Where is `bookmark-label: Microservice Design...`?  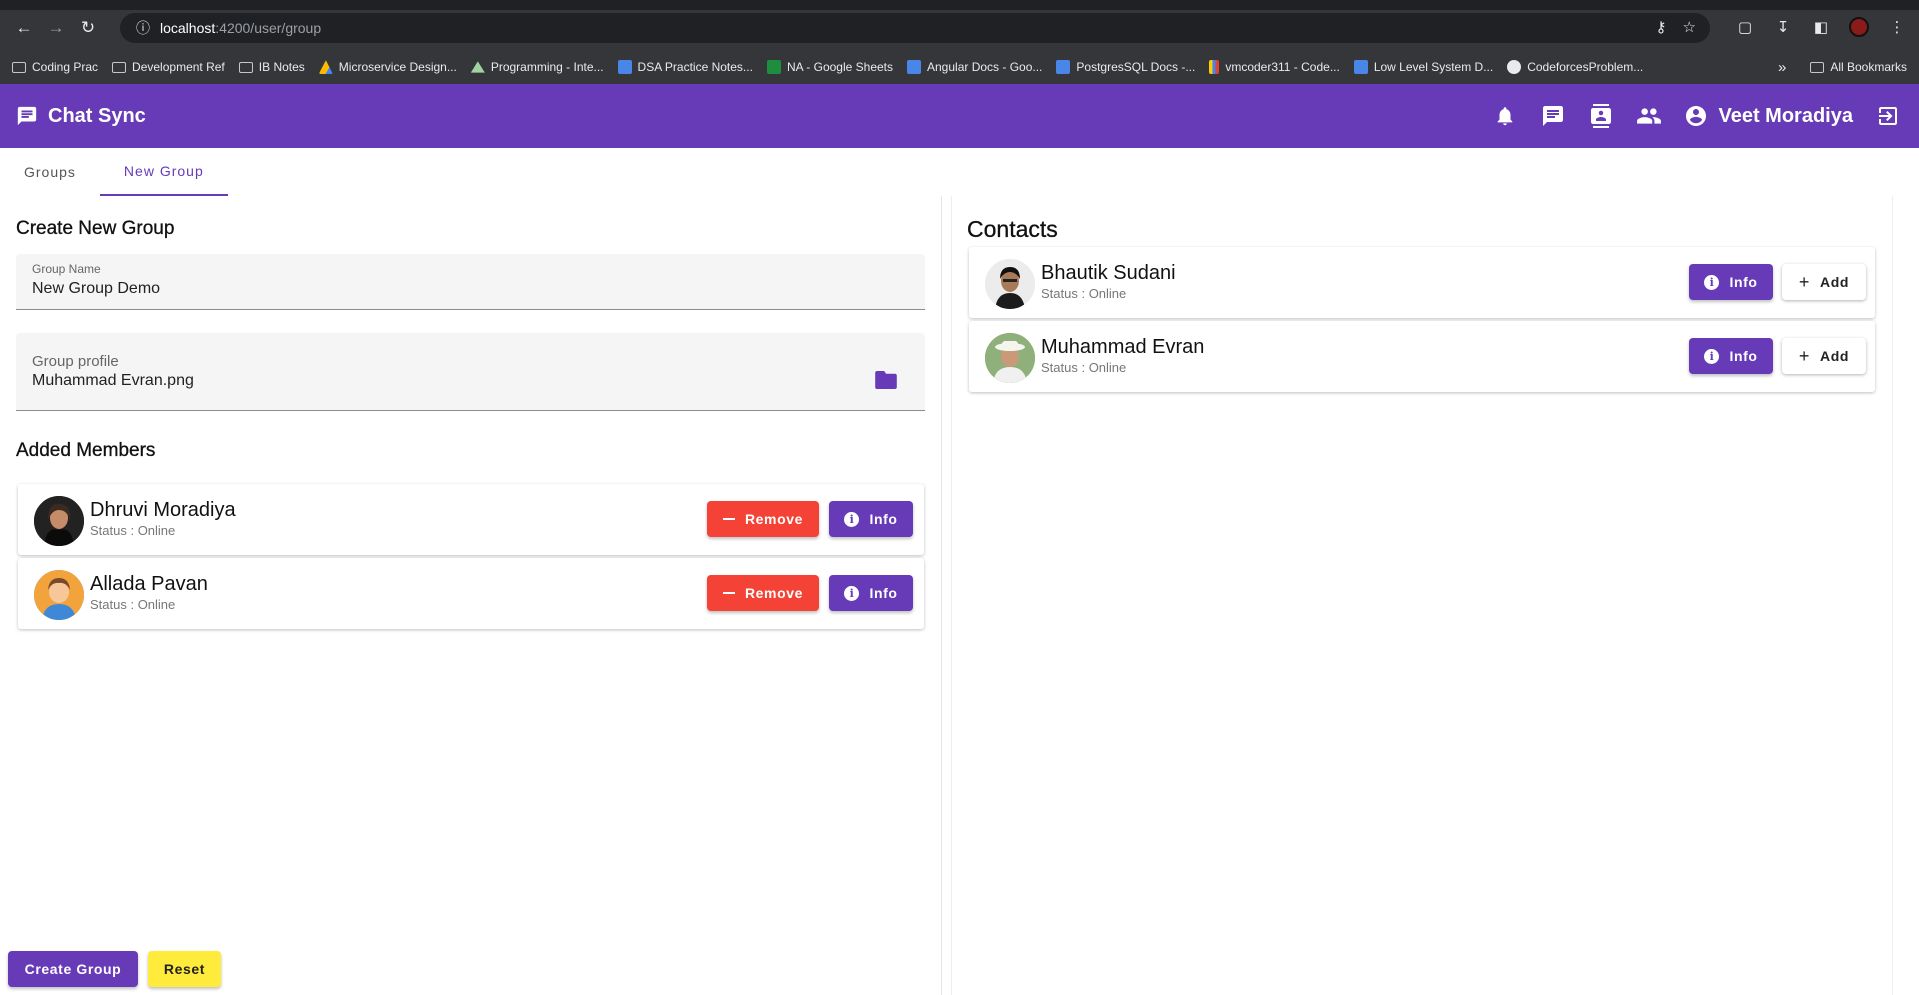 bookmark-label: Microservice Design... is located at coordinates (397, 67).